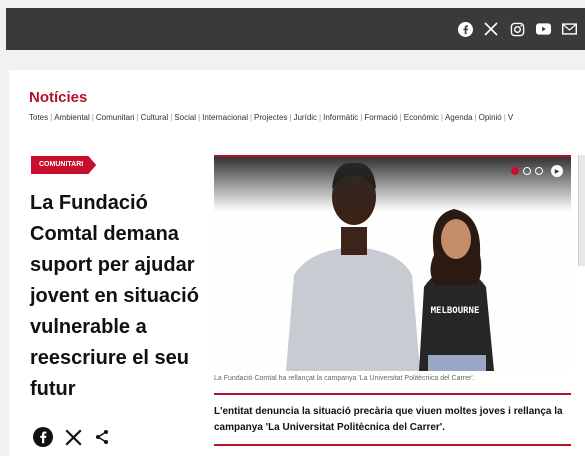  I want to click on mail-icon, so click(569, 29).